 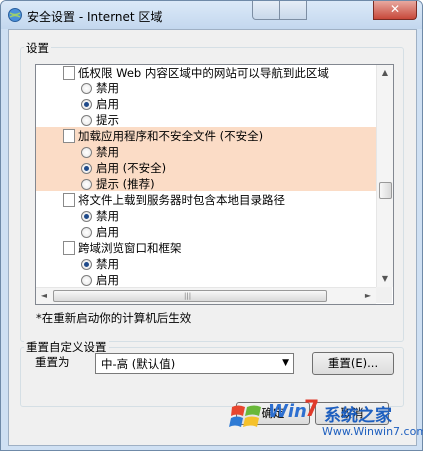 I want to click on security-level-value: 中-高 (默认值), so click(x=138, y=364).